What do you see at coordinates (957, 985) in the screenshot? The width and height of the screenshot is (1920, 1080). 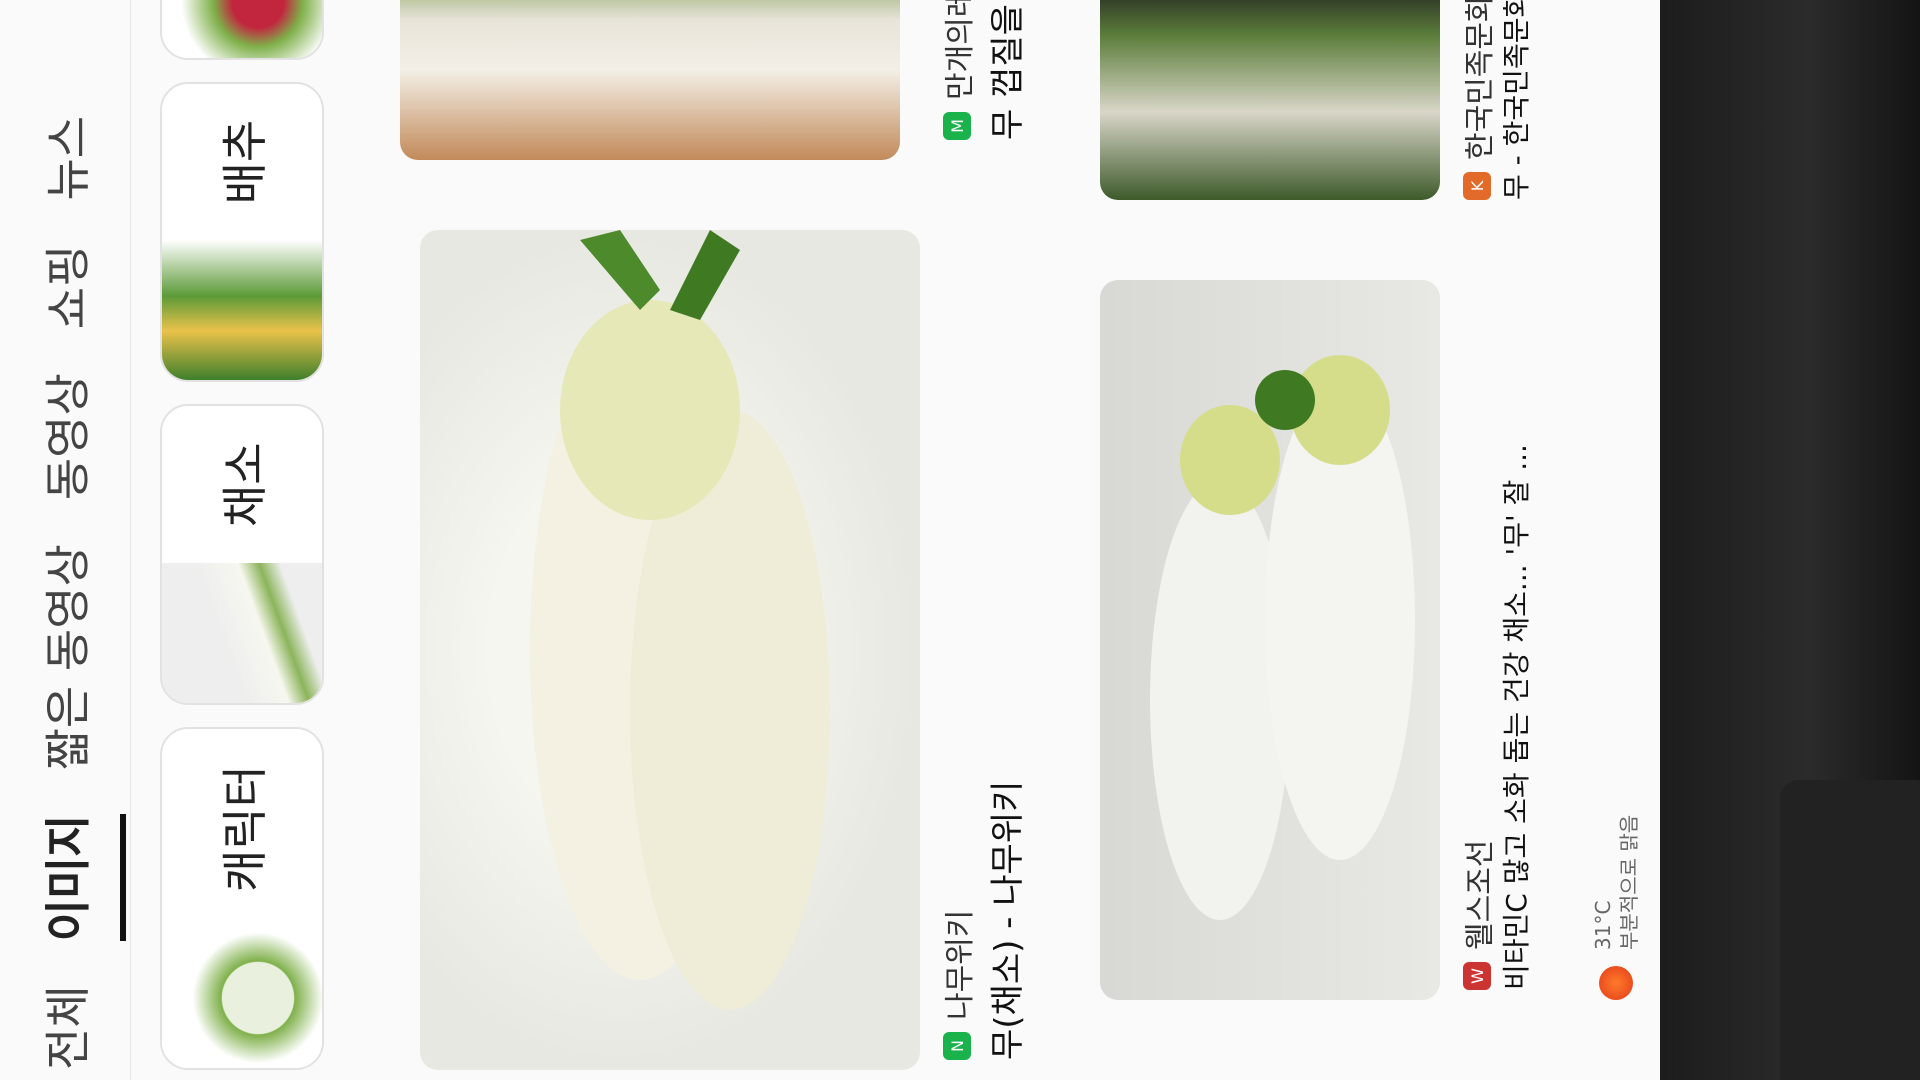 I see `result-source: N 나무위키` at bounding box center [957, 985].